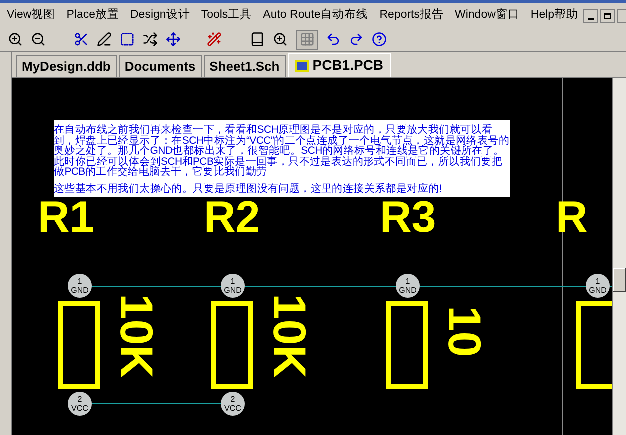 This screenshot has width=626, height=435. I want to click on help-icon, so click(379, 39).